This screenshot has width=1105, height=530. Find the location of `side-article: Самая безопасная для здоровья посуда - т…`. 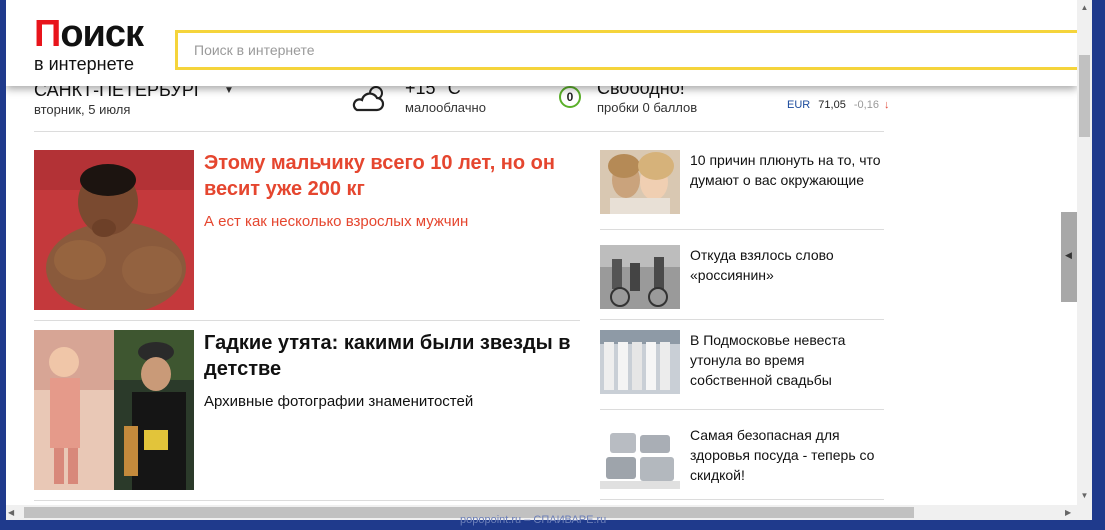

side-article: Самая безопасная для здоровья посуда - т… is located at coordinates (742, 462).